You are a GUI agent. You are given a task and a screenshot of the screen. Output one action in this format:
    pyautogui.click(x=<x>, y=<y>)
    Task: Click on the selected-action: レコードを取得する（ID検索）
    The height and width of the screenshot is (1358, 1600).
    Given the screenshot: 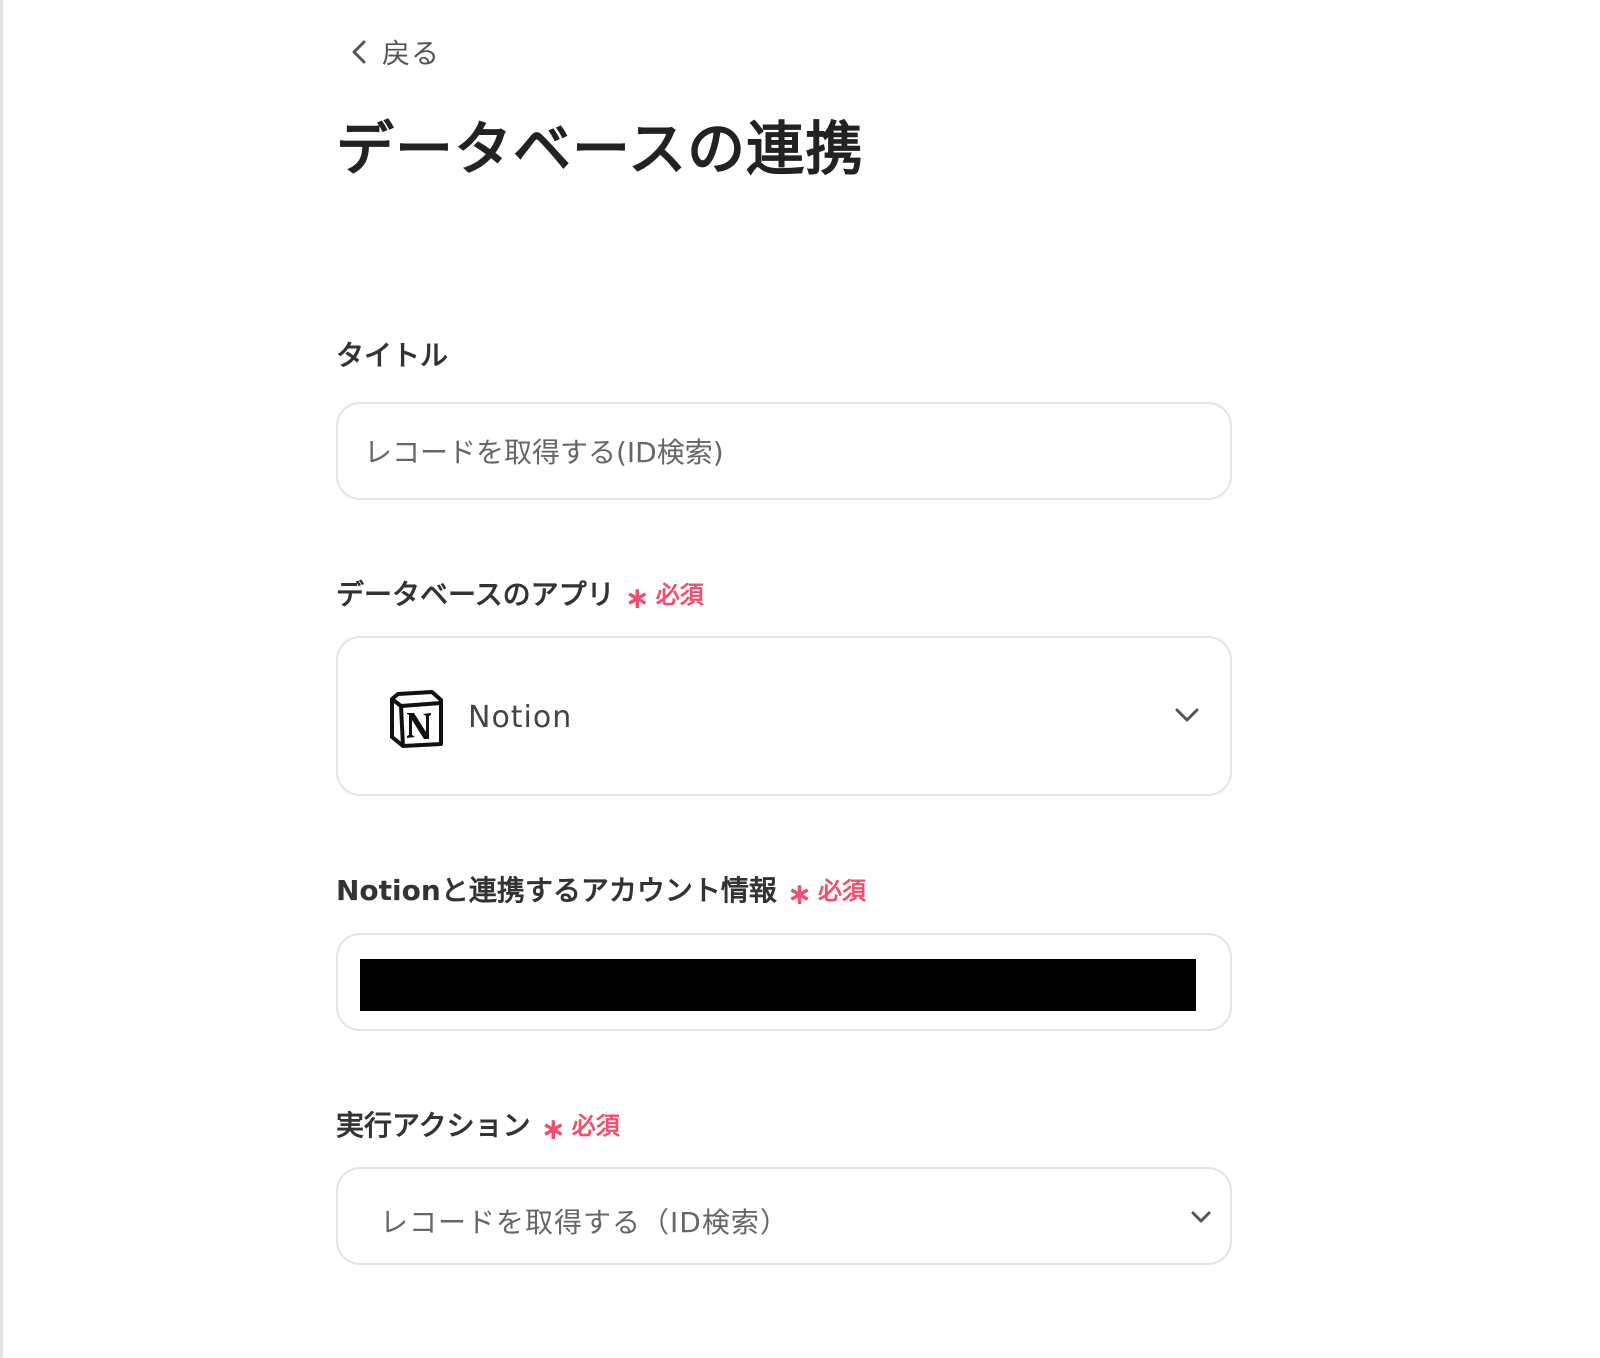 What is the action you would take?
    pyautogui.click(x=584, y=1222)
    